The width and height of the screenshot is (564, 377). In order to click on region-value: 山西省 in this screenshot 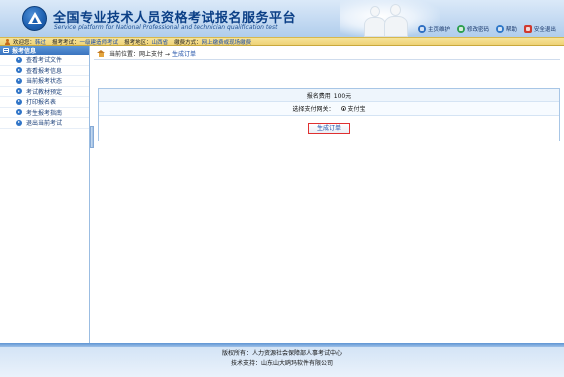, I will do `click(160, 42)`.